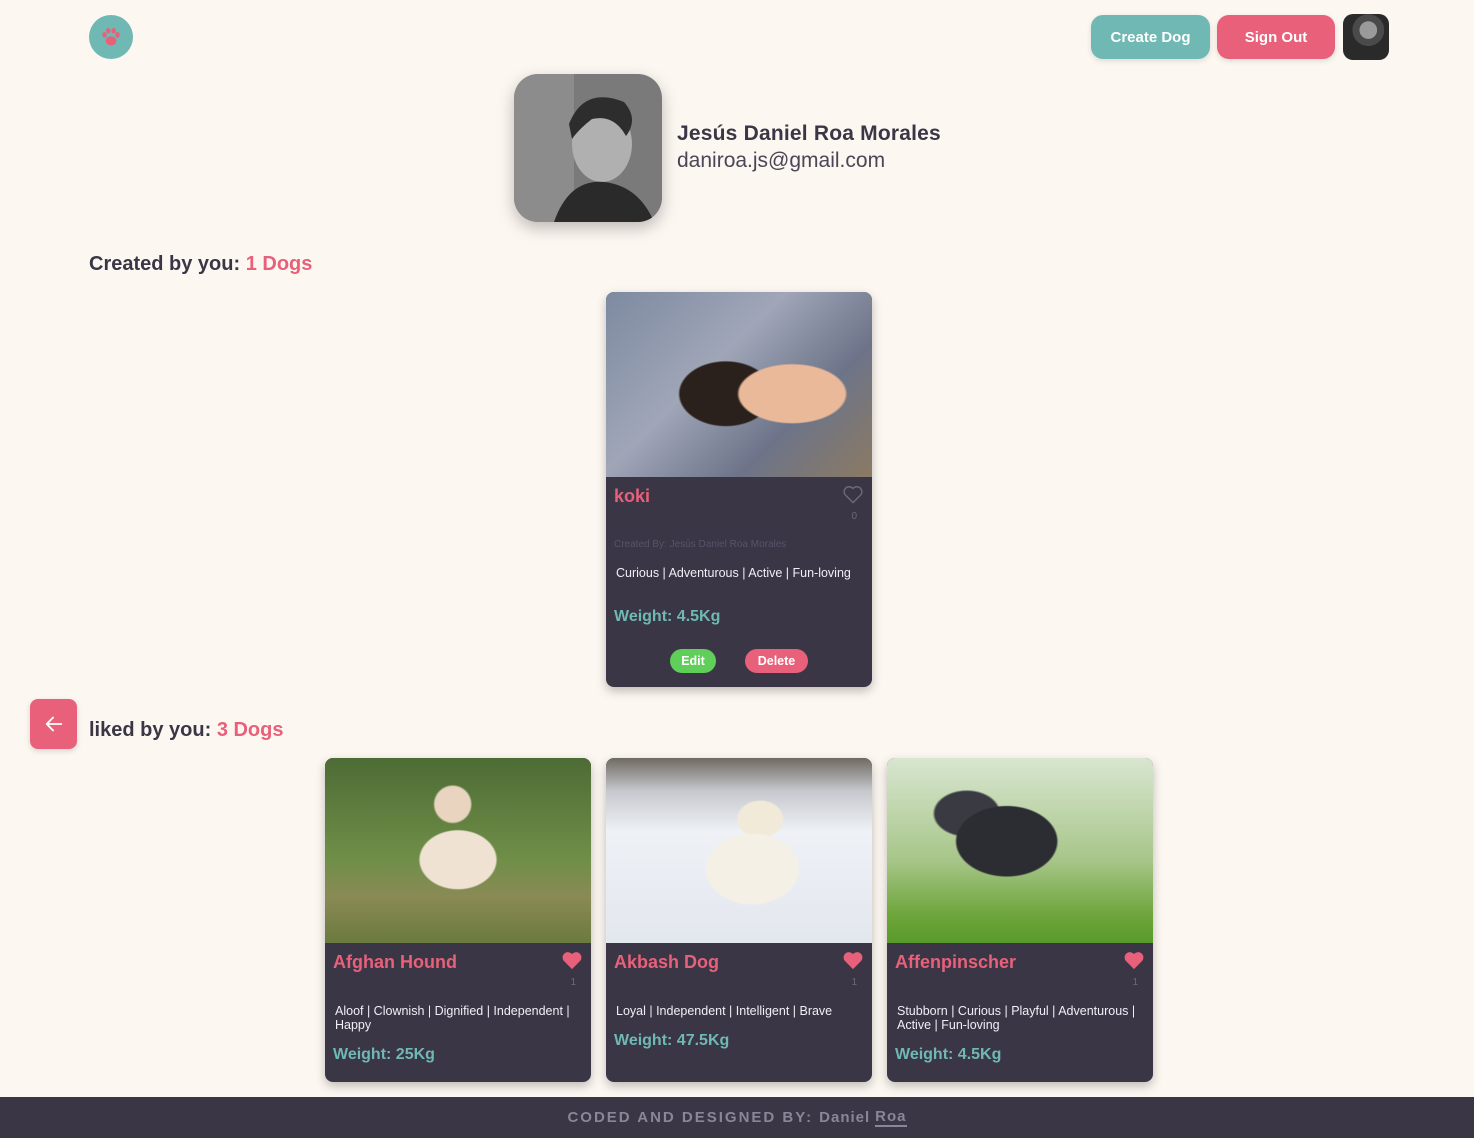 This screenshot has height=1138, width=1474. I want to click on delete-button: Delete, so click(776, 661).